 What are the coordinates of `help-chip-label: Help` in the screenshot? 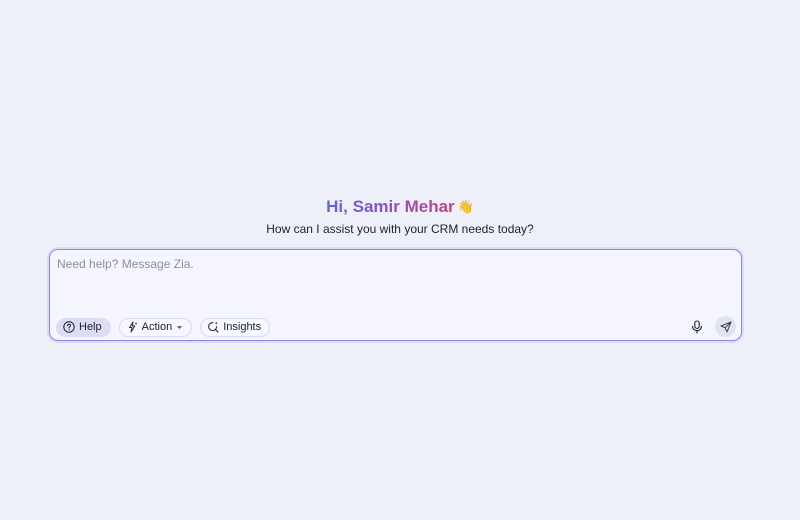 It's located at (90, 327).